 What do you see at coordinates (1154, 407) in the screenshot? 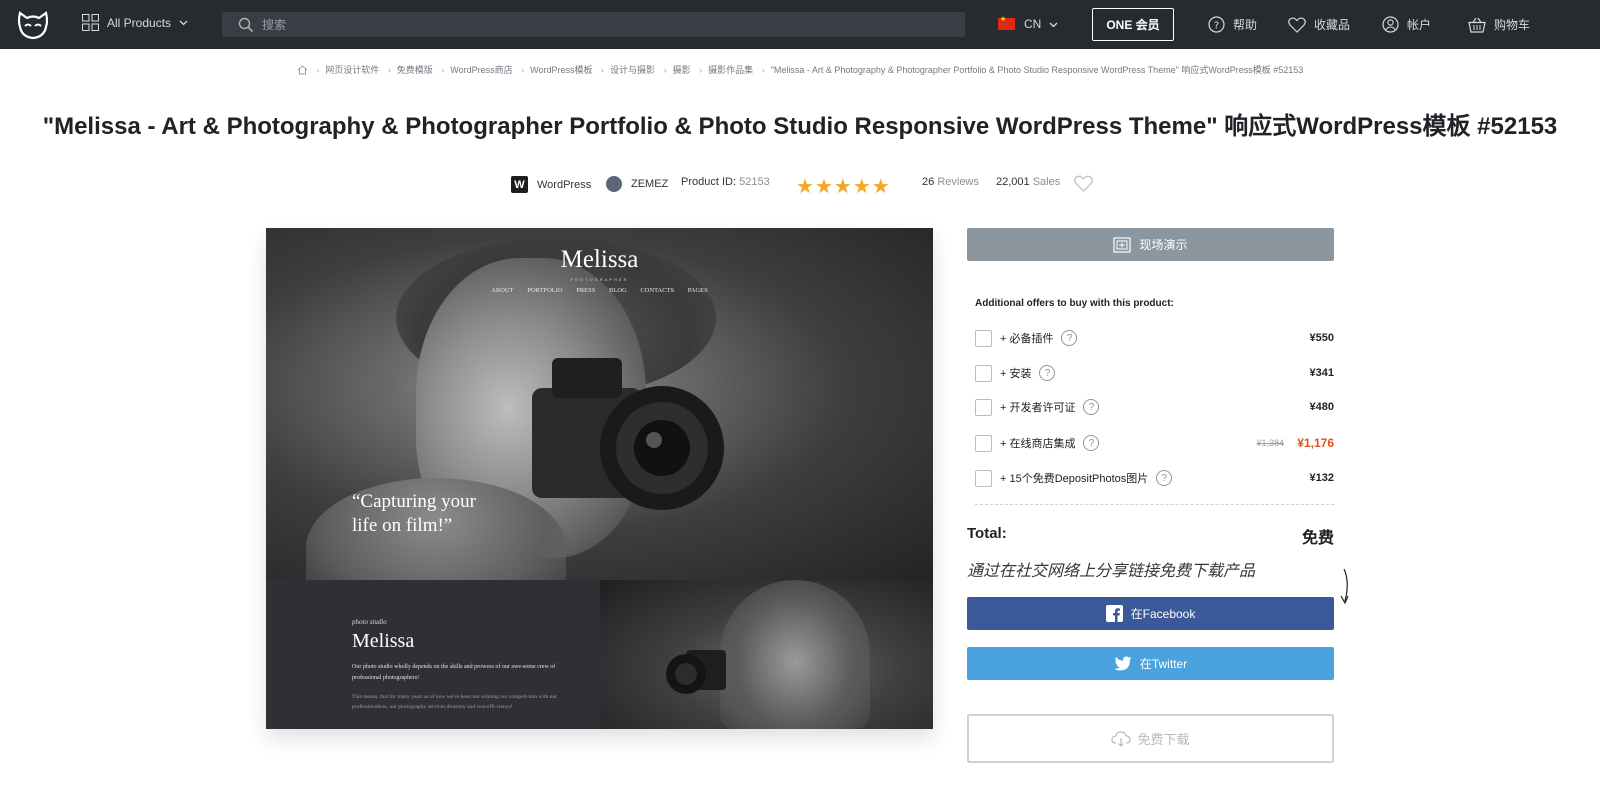
I see `offer-row: + 开发者许可证 ? ¥480` at bounding box center [1154, 407].